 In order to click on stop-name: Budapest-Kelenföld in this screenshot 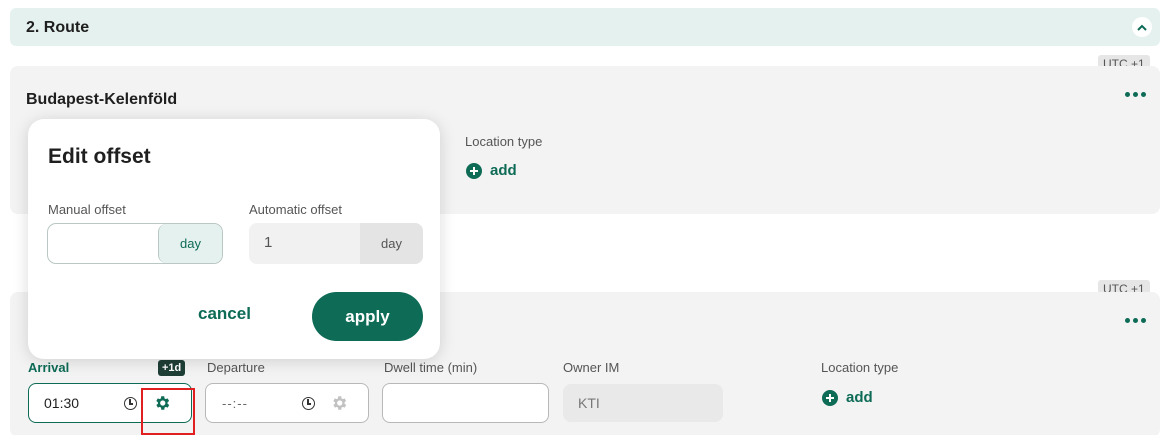, I will do `click(102, 99)`.